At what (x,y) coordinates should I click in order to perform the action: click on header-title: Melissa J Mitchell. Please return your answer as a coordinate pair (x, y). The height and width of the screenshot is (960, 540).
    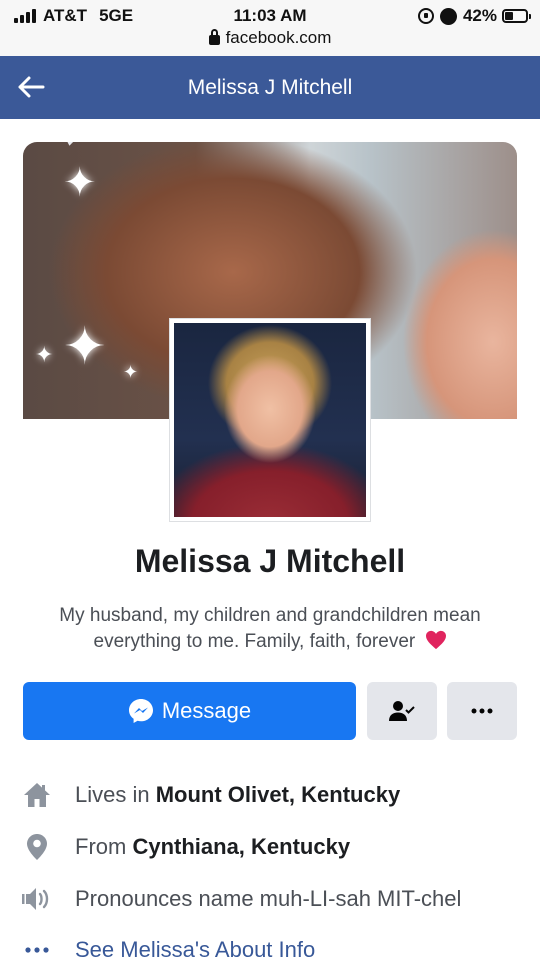
    Looking at the image, I should click on (270, 87).